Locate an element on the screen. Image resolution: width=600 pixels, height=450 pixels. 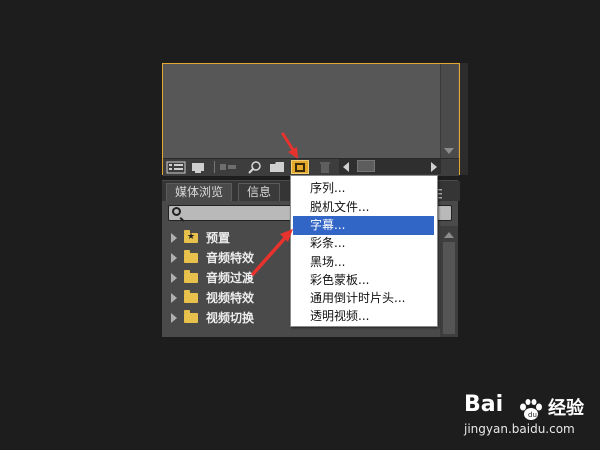
trash-icon is located at coordinates (325, 167).